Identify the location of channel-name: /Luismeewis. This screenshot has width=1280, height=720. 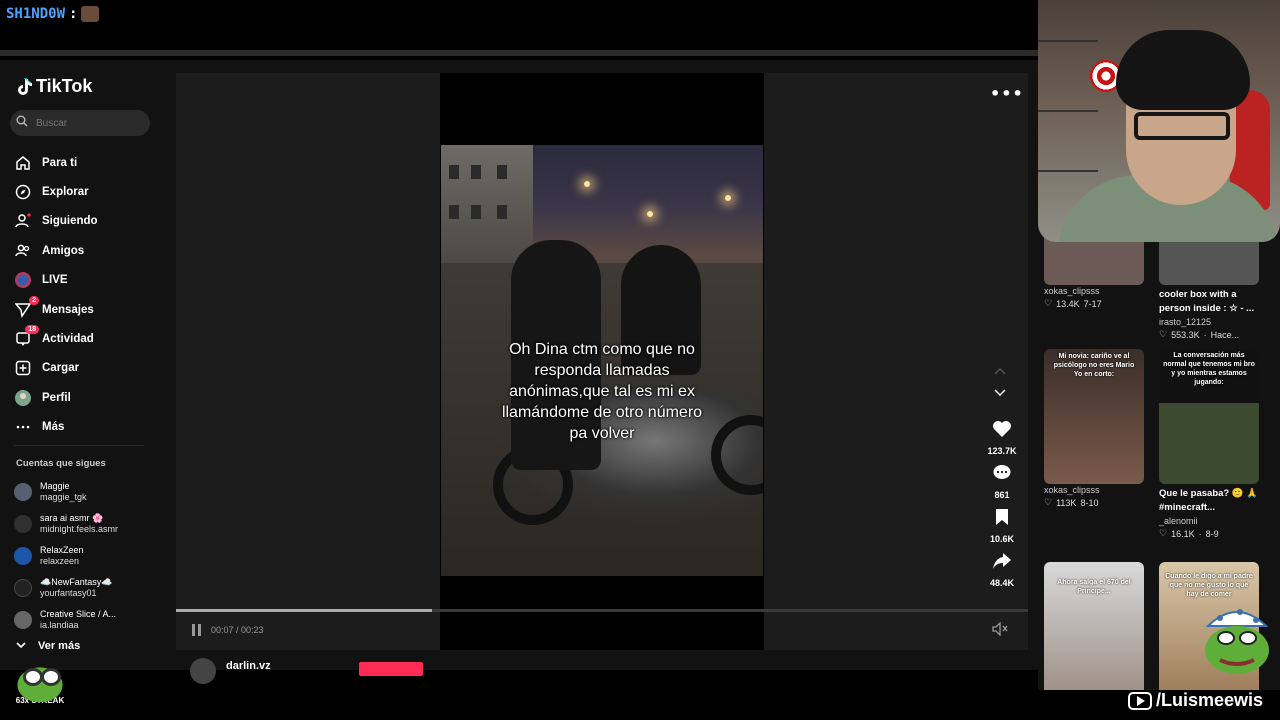
(1210, 700).